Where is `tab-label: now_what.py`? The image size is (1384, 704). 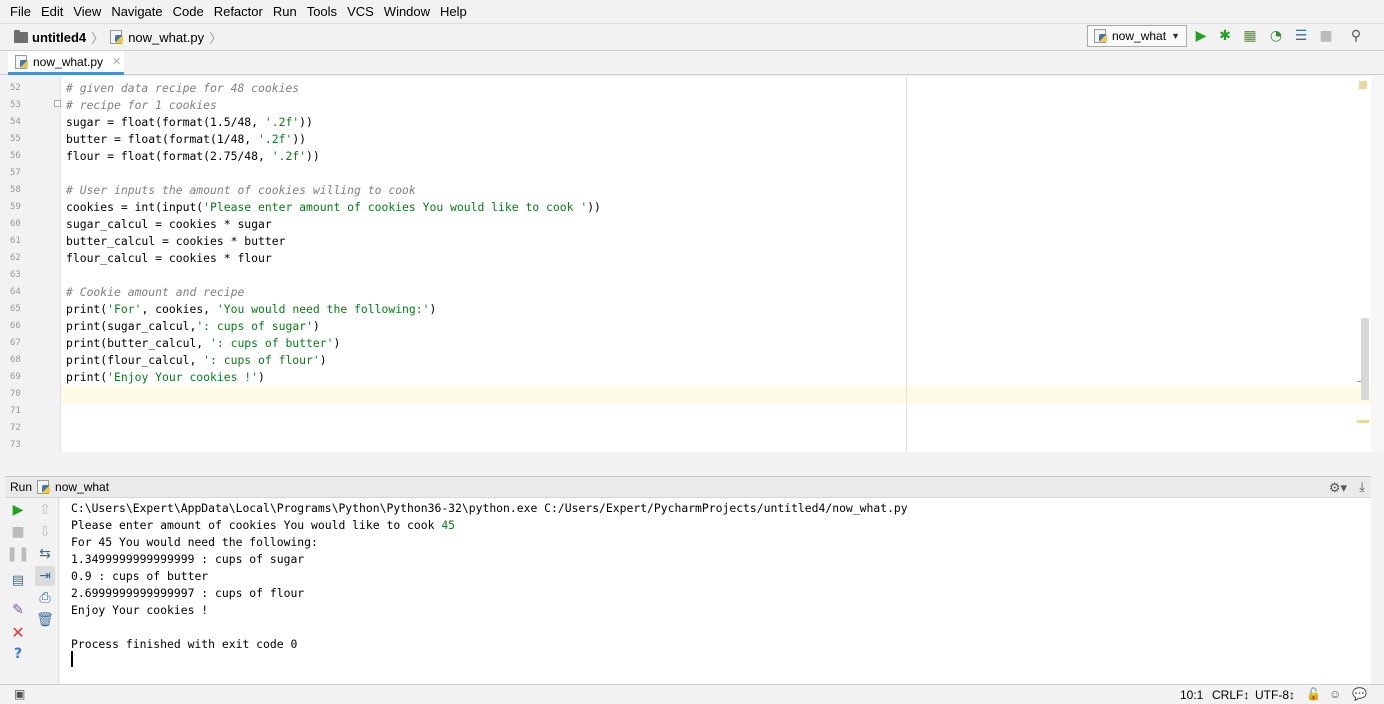
tab-label: now_what.py is located at coordinates (68, 61).